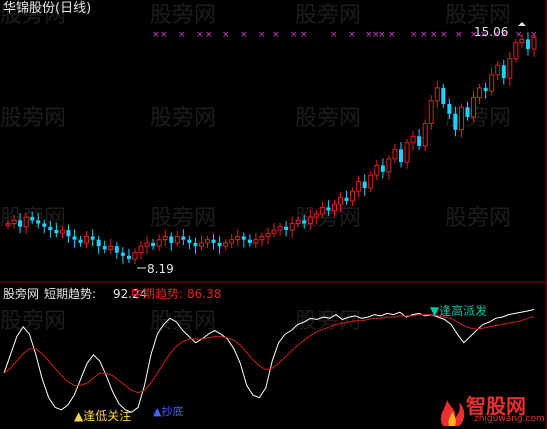 This screenshot has height=429, width=547. What do you see at coordinates (47, 8) in the screenshot?
I see `chart-title: 华锦股份(日线)` at bounding box center [47, 8].